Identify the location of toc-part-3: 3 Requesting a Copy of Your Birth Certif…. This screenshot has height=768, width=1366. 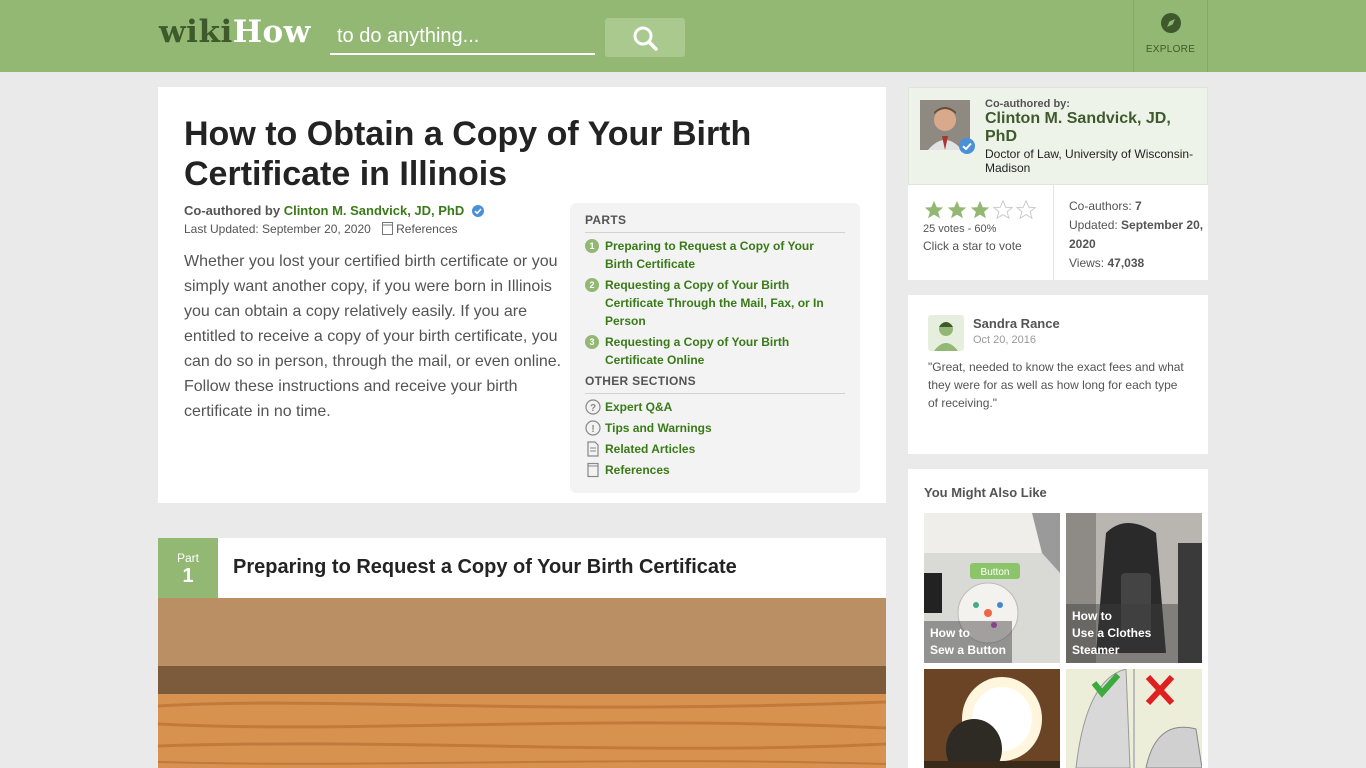
(715, 351).